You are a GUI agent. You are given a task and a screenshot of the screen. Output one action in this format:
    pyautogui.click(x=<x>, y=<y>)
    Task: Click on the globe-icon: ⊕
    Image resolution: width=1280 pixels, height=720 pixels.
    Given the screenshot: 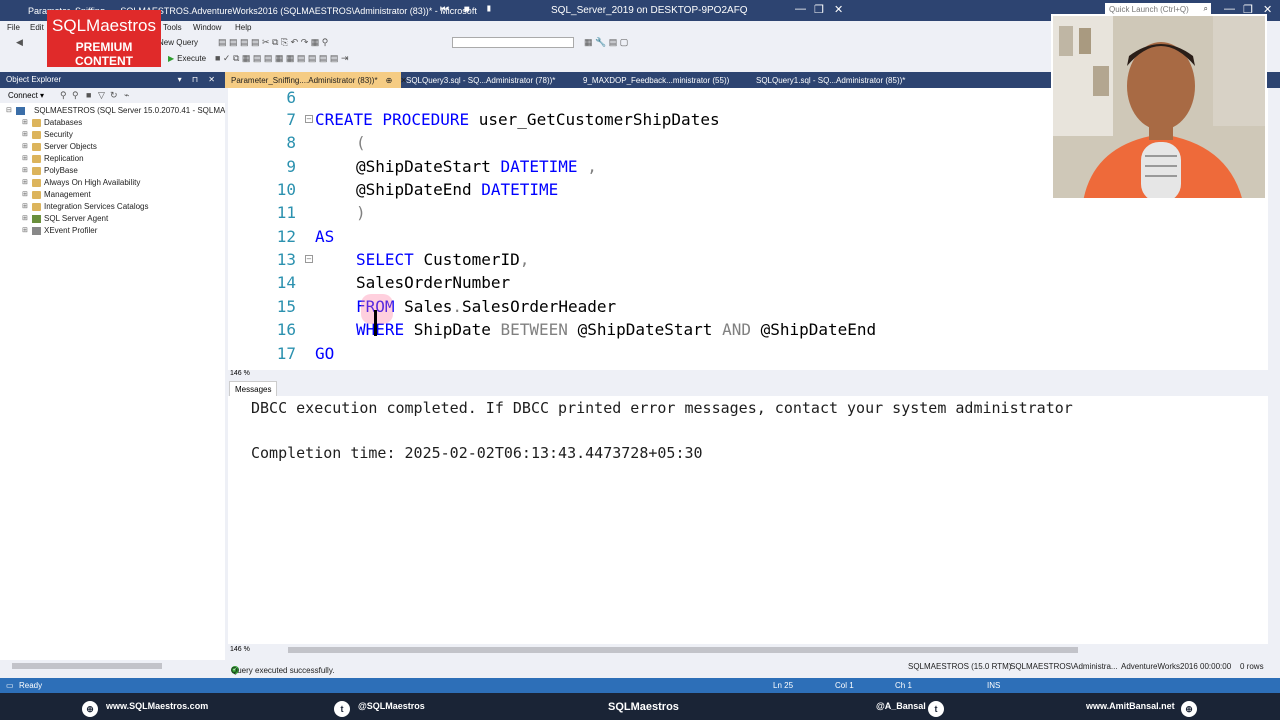 What is the action you would take?
    pyautogui.click(x=90, y=709)
    